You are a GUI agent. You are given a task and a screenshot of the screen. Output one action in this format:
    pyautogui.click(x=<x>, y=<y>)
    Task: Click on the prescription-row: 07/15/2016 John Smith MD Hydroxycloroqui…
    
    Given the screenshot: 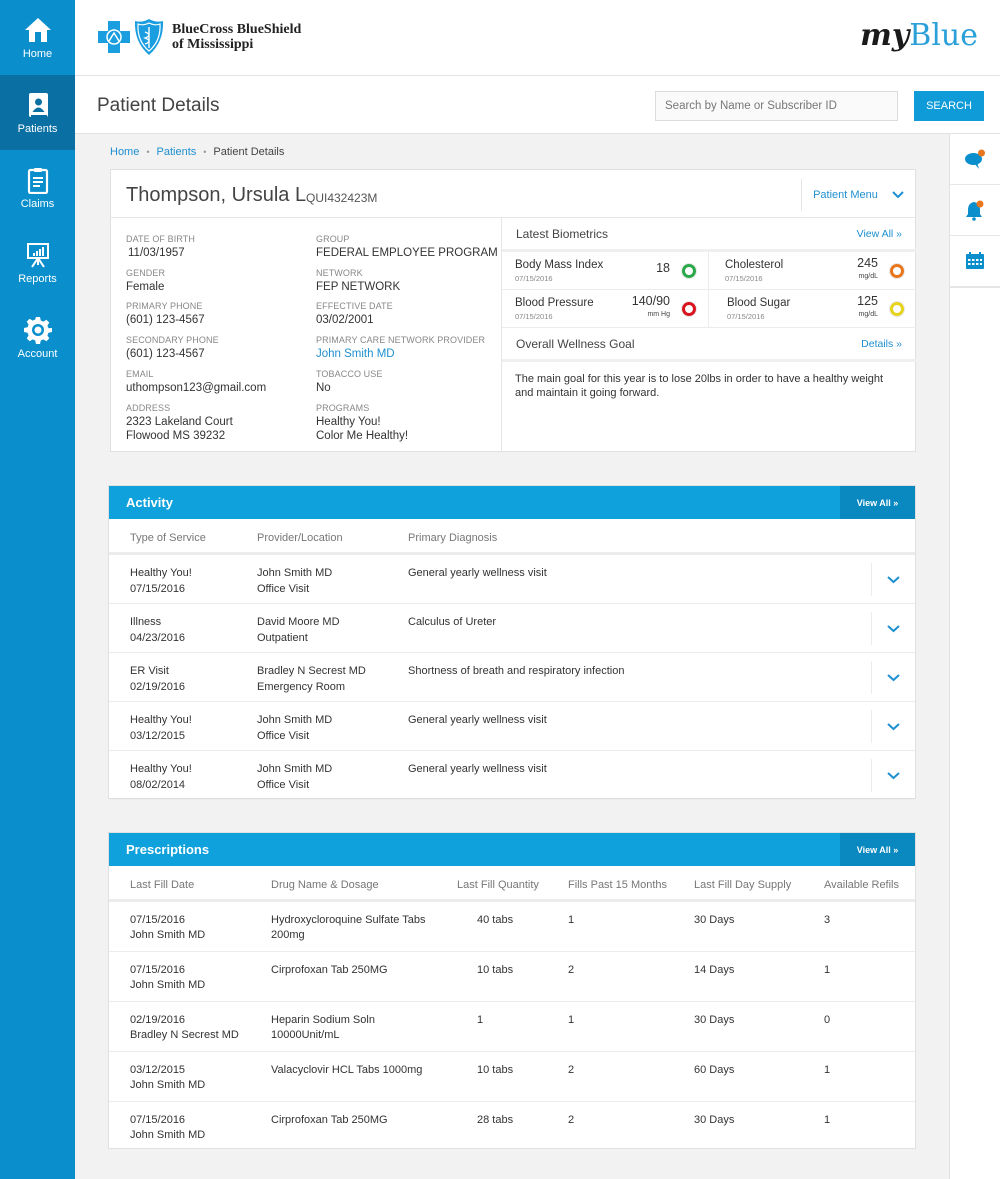 What is the action you would take?
    pyautogui.click(x=512, y=927)
    